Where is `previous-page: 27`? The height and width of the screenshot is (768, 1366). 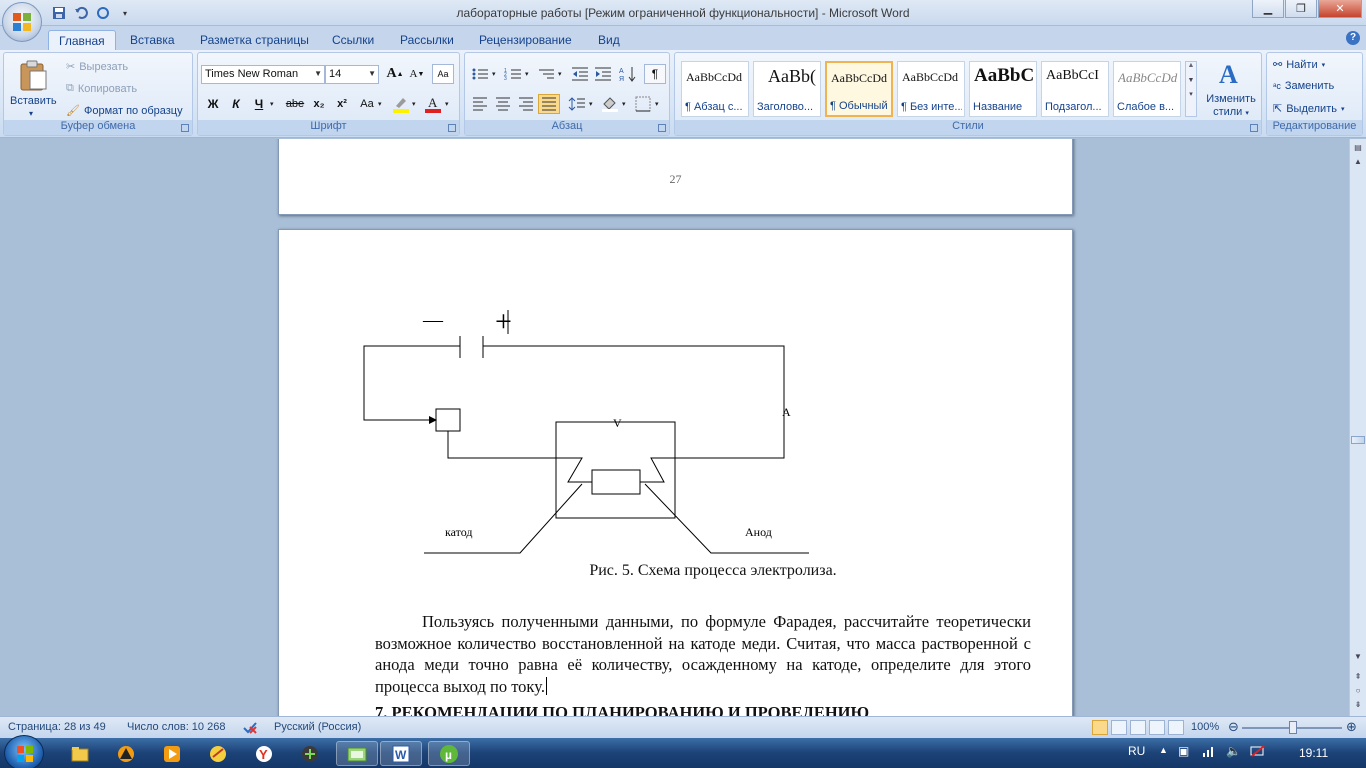
previous-page: 27 is located at coordinates (675, 177).